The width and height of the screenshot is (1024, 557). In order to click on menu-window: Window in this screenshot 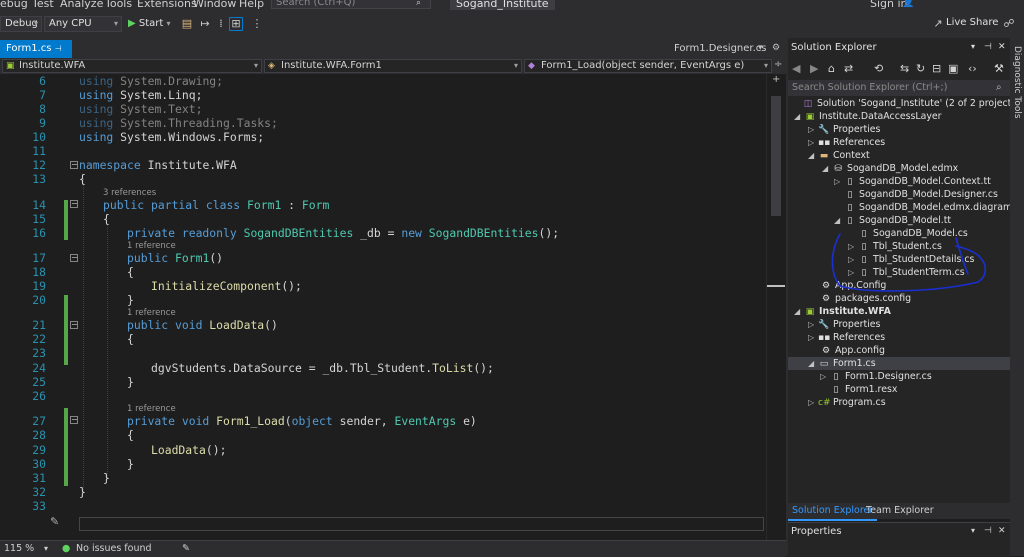, I will do `click(214, 5)`.